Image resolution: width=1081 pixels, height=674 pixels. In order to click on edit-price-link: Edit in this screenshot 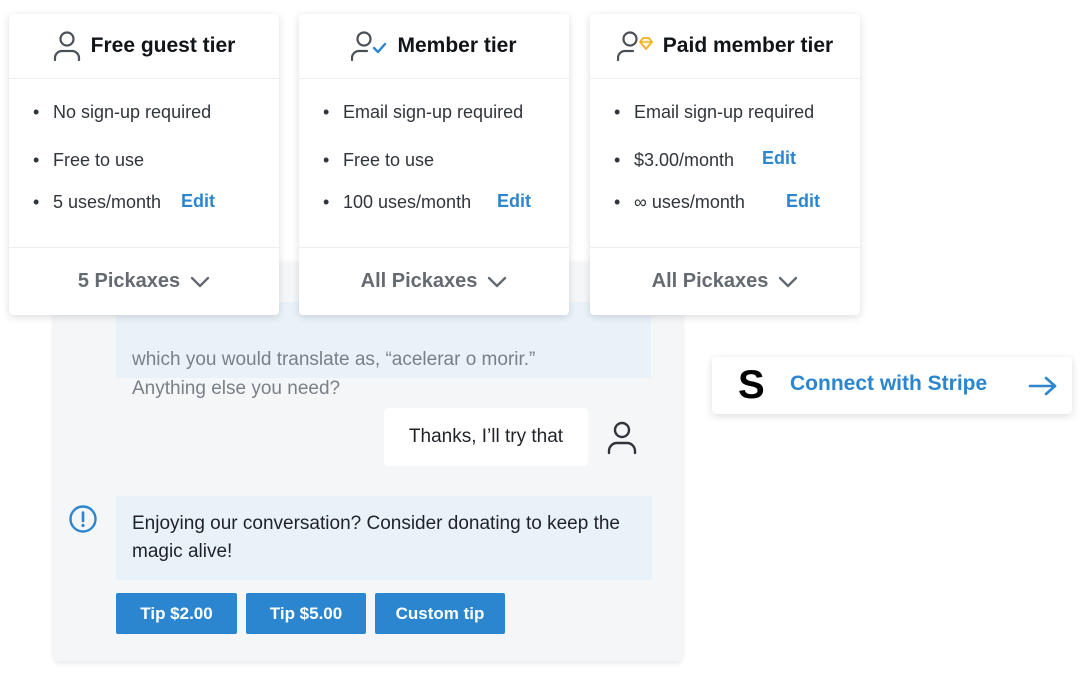, I will do `click(779, 158)`.